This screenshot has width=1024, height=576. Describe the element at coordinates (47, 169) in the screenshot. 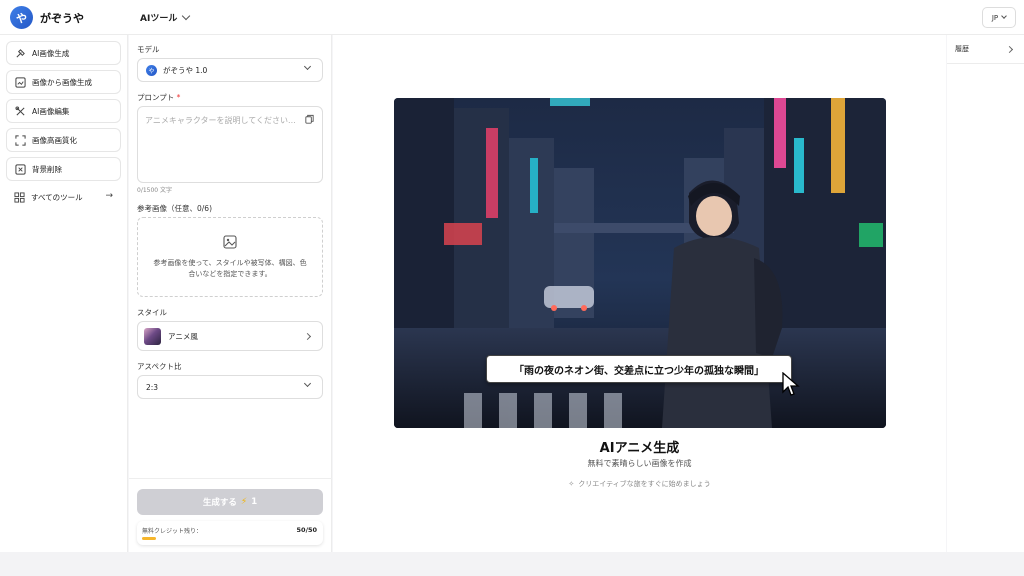

I see `sidebar-item-label: 背景削除` at that location.